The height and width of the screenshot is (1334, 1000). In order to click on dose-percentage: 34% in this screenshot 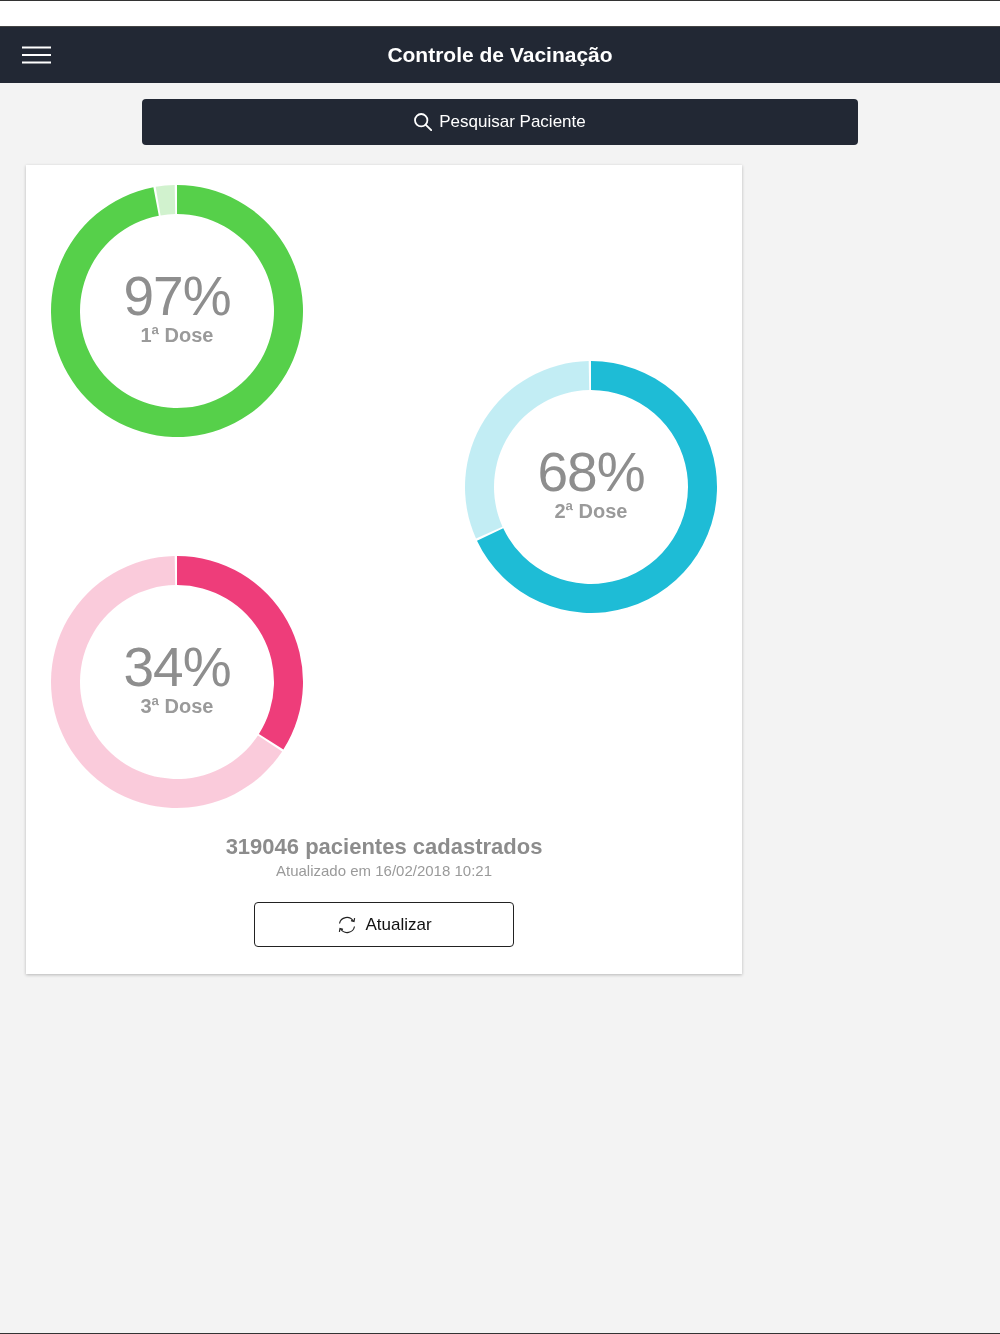, I will do `click(177, 666)`.